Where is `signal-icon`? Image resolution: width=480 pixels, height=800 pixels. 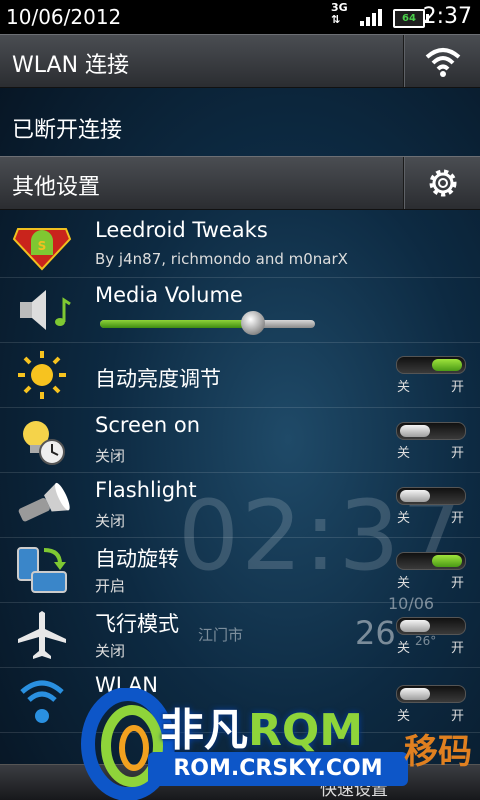
signal-icon is located at coordinates (371, 17).